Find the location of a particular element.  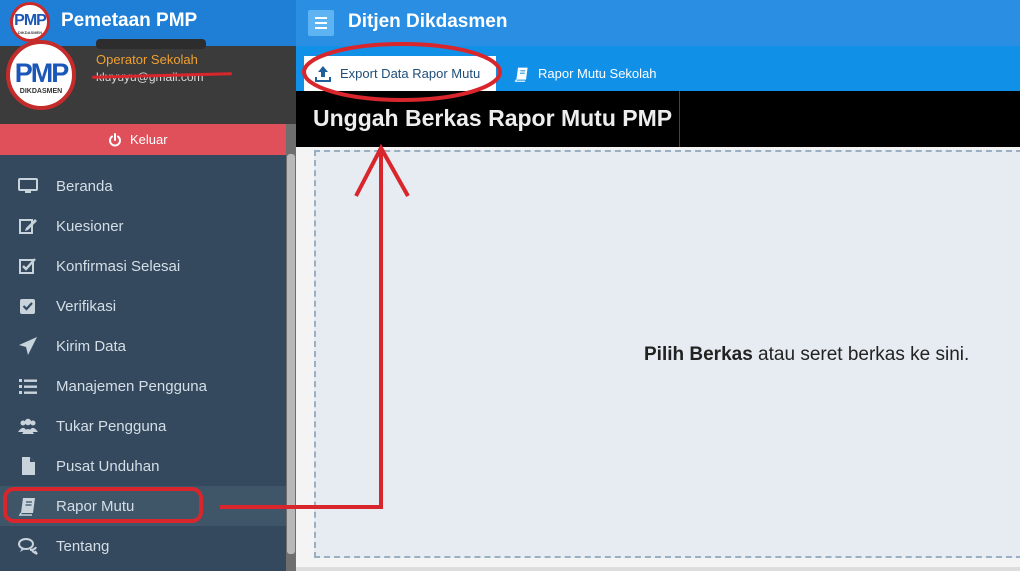

checkbox-icon is located at coordinates (27, 266).